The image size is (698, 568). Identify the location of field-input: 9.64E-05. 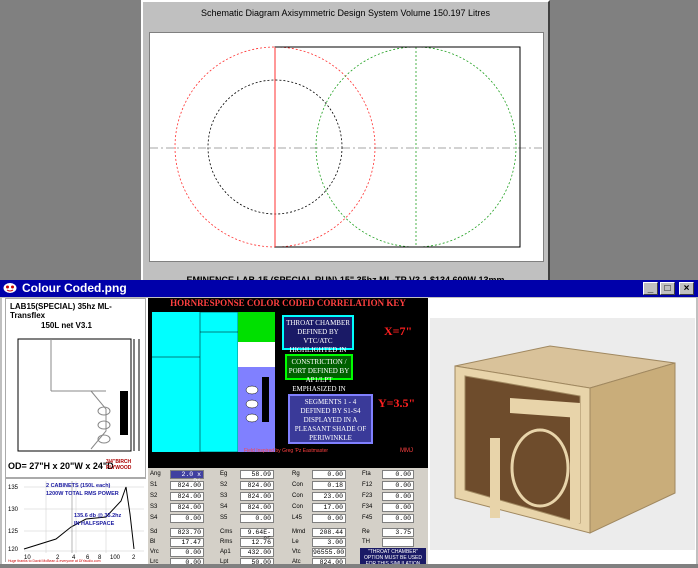
(257, 535).